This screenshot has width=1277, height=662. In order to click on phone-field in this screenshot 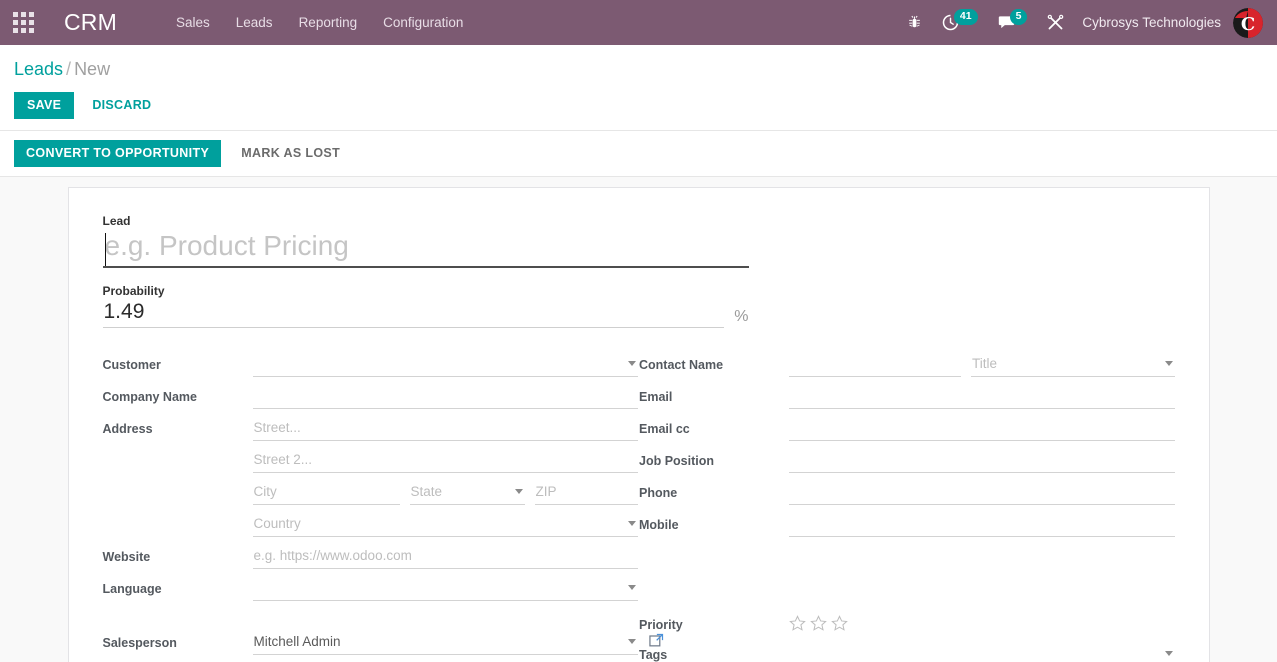, I will do `click(982, 493)`.